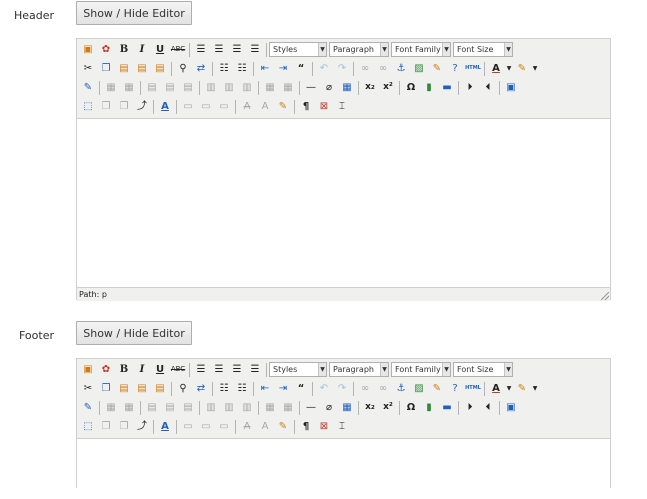 The width and height of the screenshot is (647, 499). Describe the element at coordinates (298, 49) in the screenshot. I see `styles-select: Styles ▼` at that location.